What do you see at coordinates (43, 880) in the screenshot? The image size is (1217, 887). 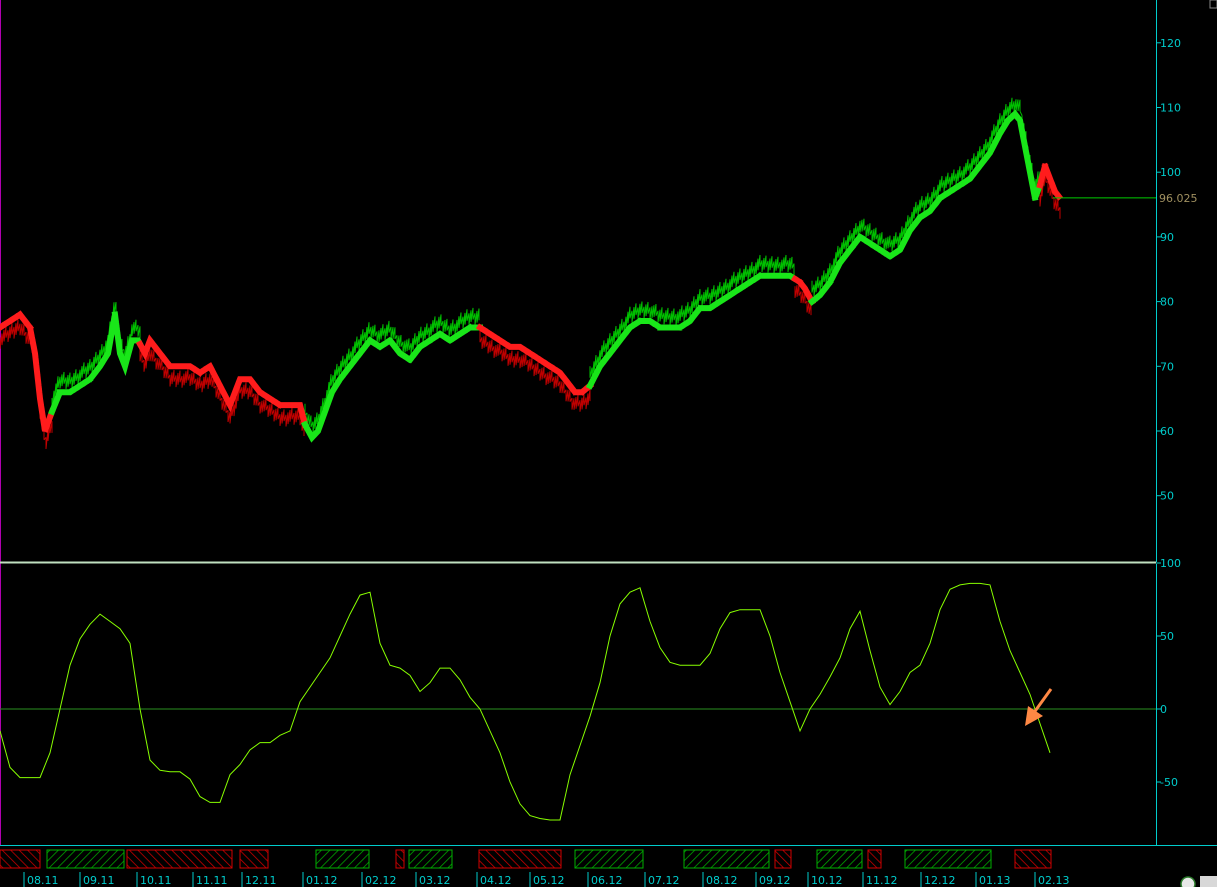 I see `time-tick-label: 08.11` at bounding box center [43, 880].